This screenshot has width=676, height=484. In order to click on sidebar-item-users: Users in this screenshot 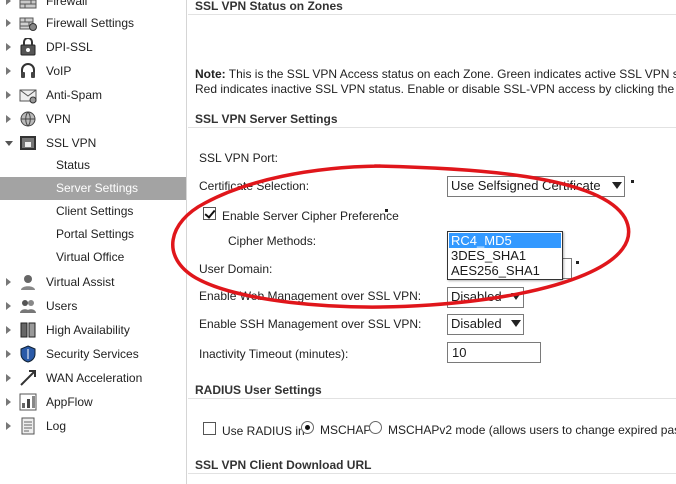, I will do `click(93, 306)`.